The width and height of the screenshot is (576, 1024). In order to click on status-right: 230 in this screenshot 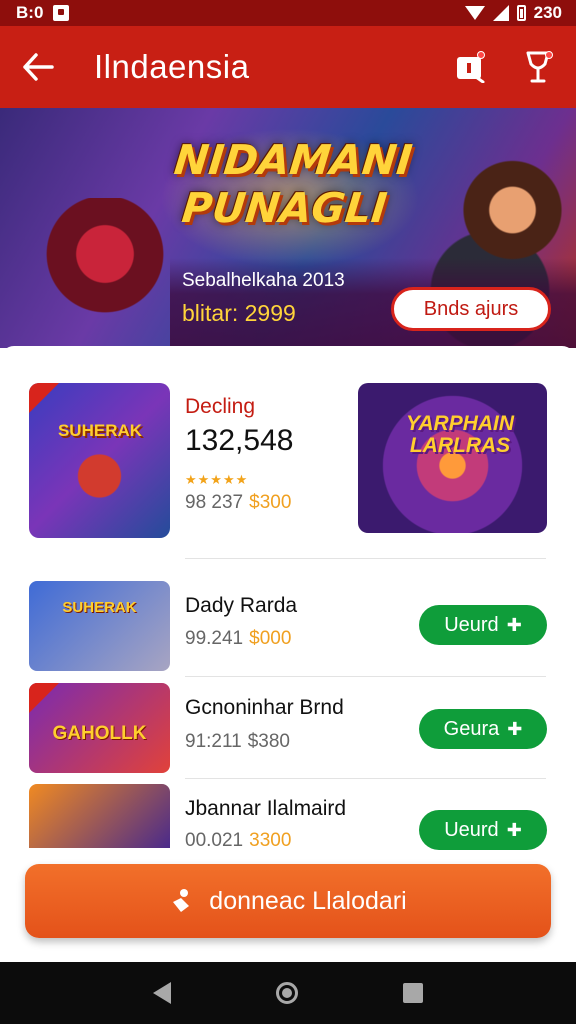, I will do `click(513, 13)`.